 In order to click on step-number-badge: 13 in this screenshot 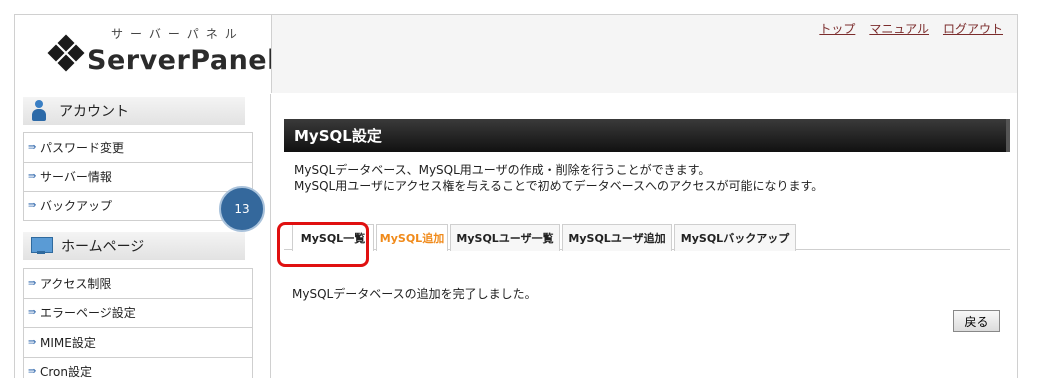, I will do `click(242, 209)`.